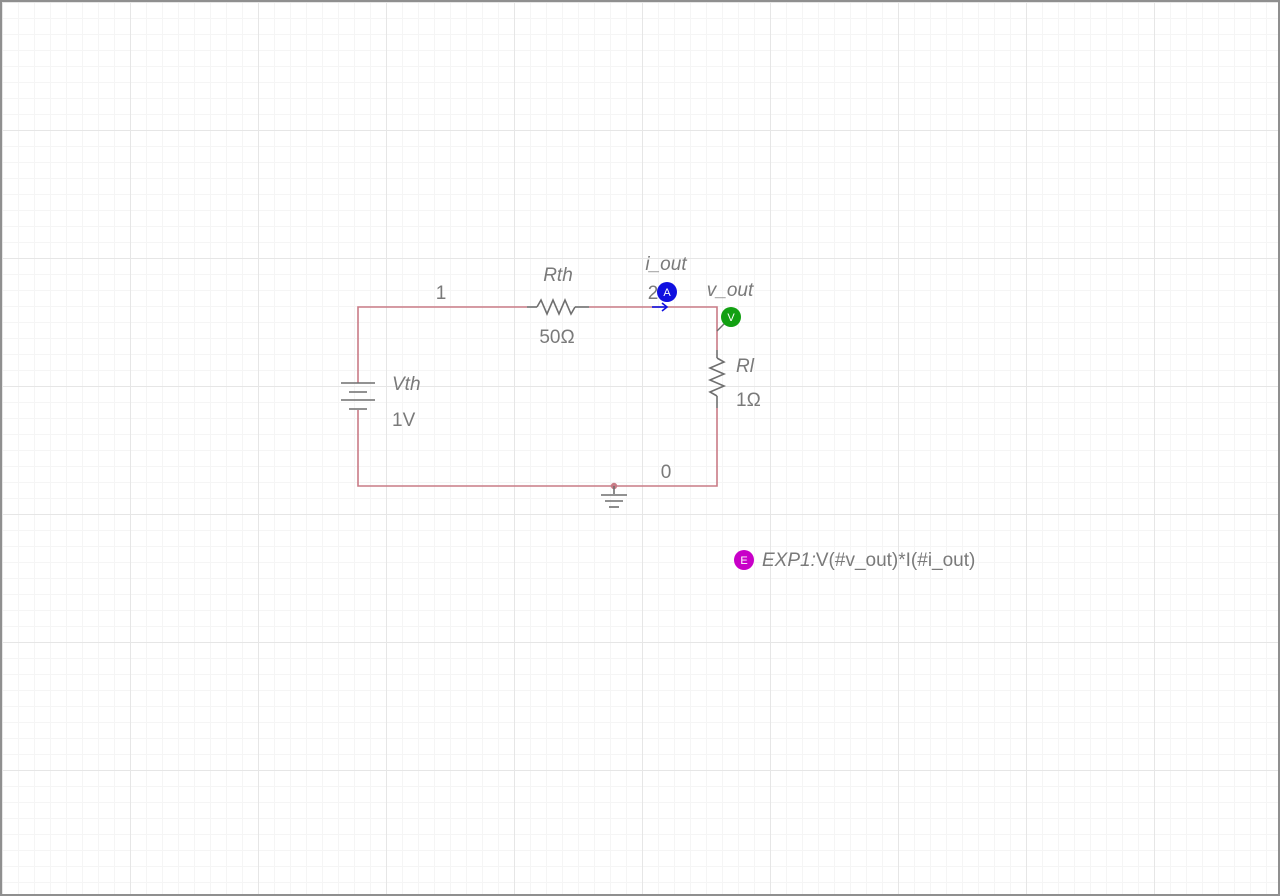  I want to click on rl-value-label: 1Ω, so click(748, 400).